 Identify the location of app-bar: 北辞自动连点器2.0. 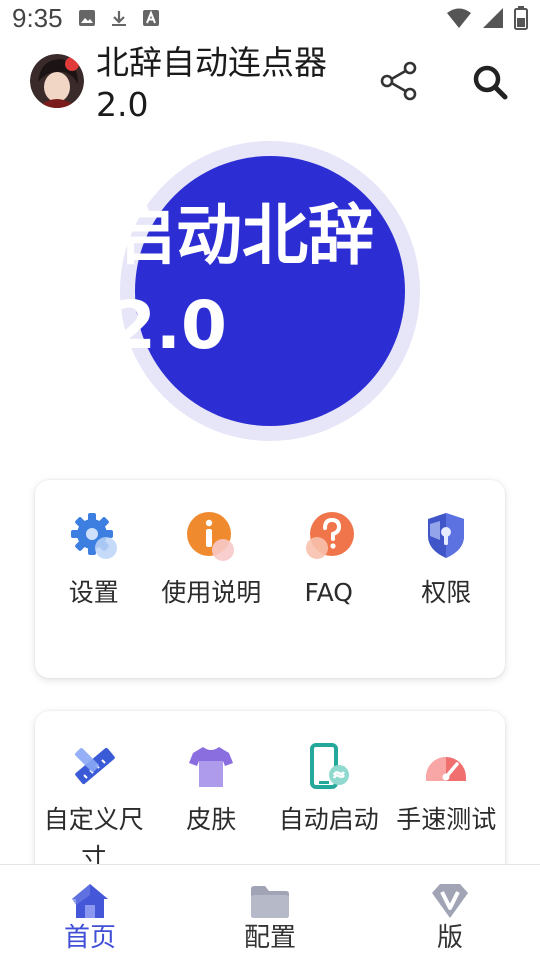
(270, 85).